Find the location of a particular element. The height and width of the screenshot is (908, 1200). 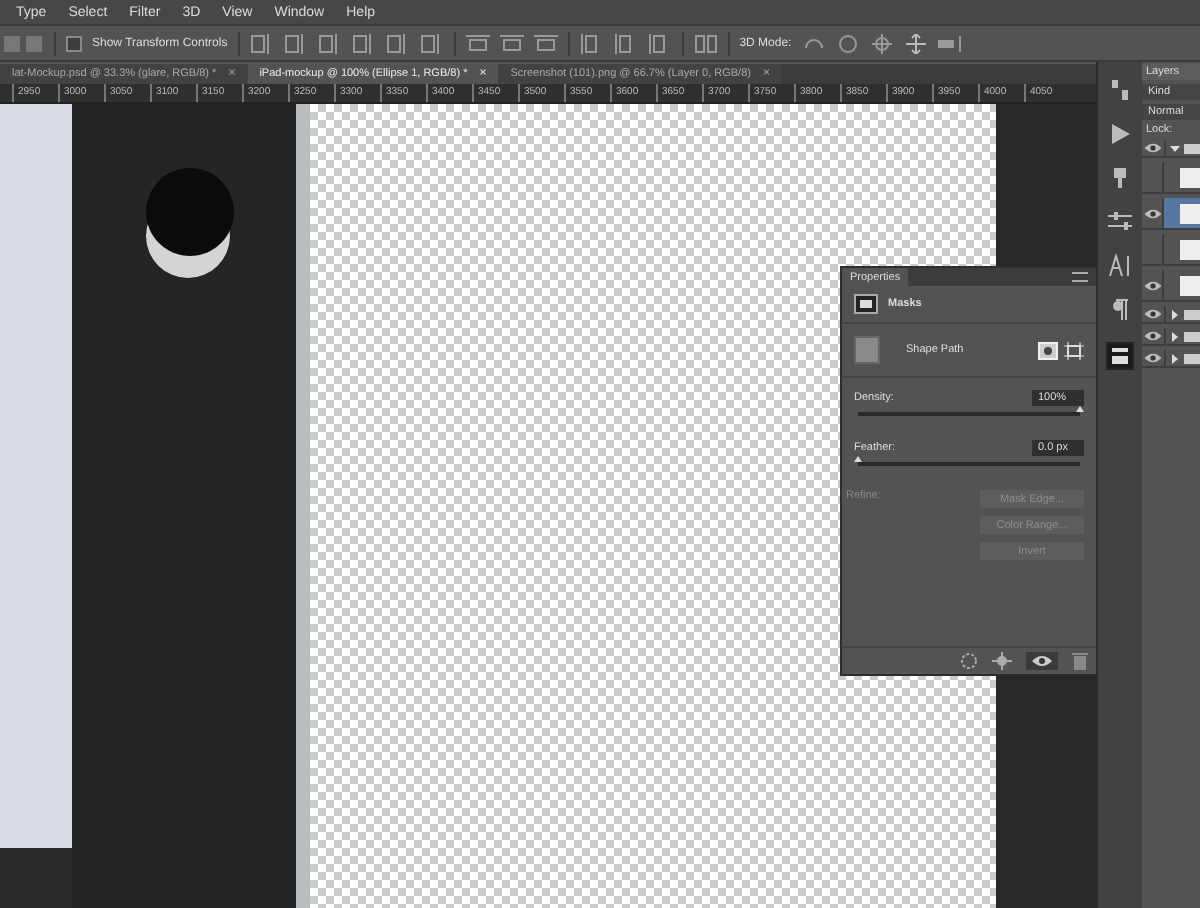

brush-icon is located at coordinates (1120, 178).